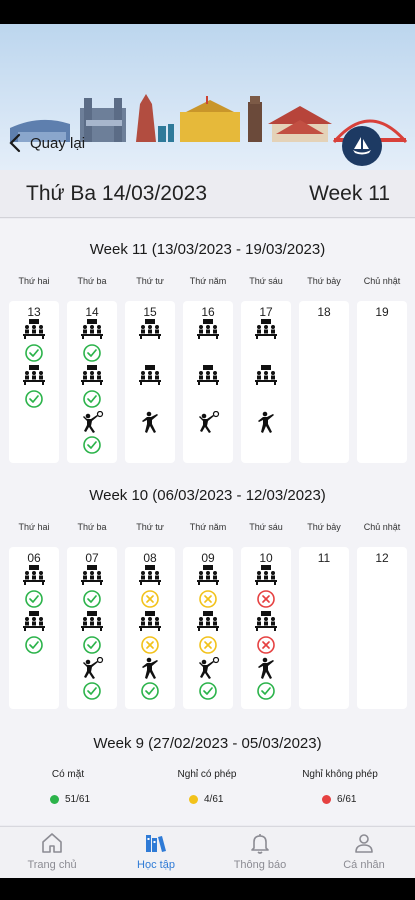  What do you see at coordinates (324, 382) in the screenshot?
I see `day-card: 18` at bounding box center [324, 382].